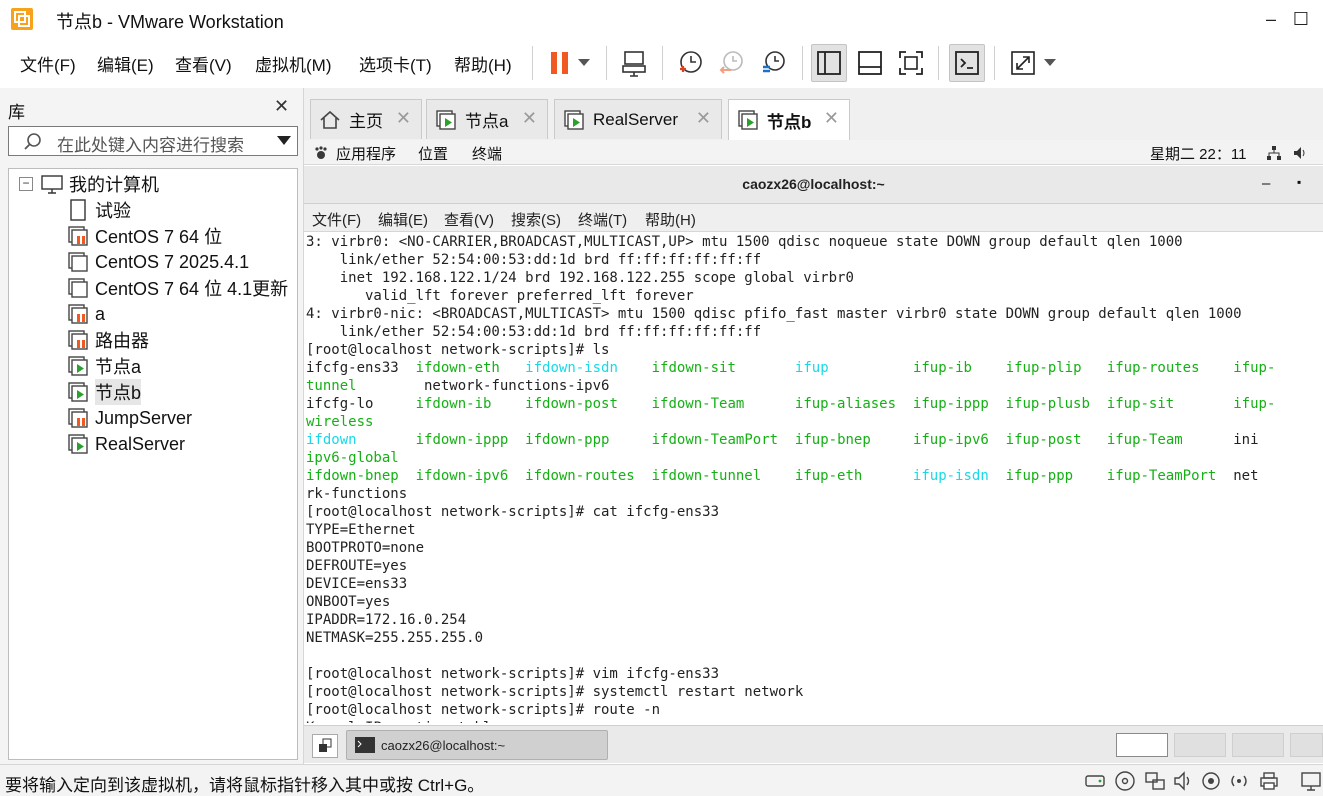 The height and width of the screenshot is (796, 1323). I want to click on tab-node-a: 节点a ✕, so click(487, 119).